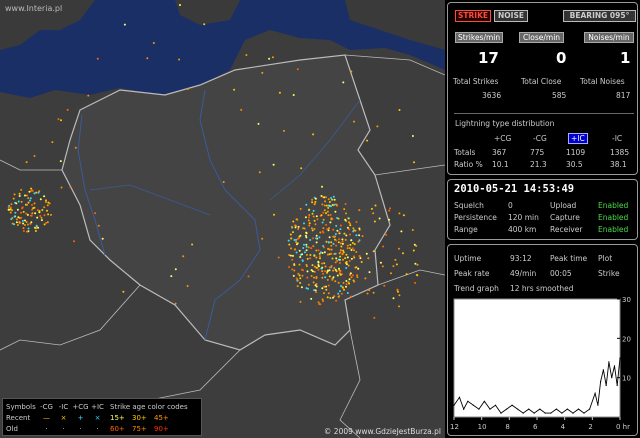  I want to click on total-noises-label: Total Noises, so click(602, 81).